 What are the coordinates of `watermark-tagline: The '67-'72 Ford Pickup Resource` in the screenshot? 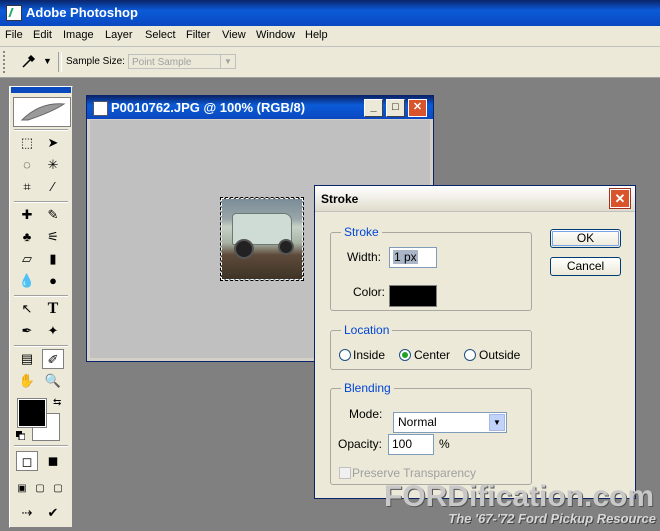 It's located at (552, 518).